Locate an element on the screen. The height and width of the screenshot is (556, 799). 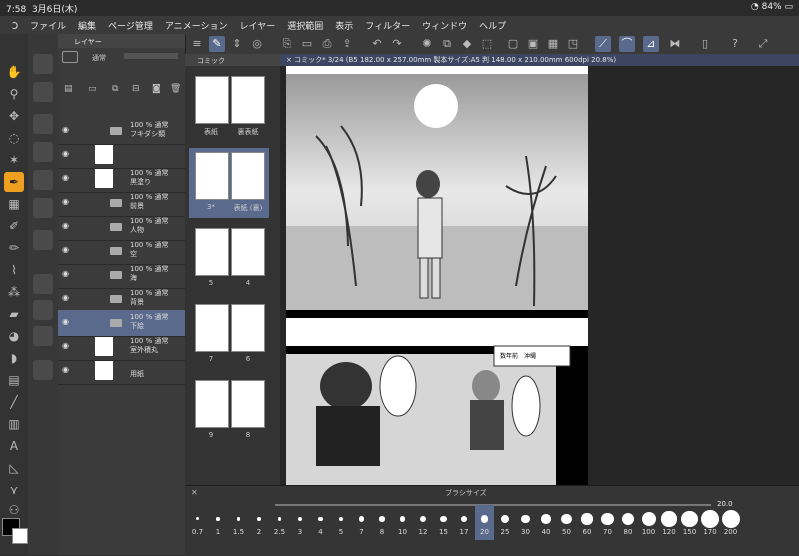
menu-layer: レイヤー is located at coordinates (258, 25).